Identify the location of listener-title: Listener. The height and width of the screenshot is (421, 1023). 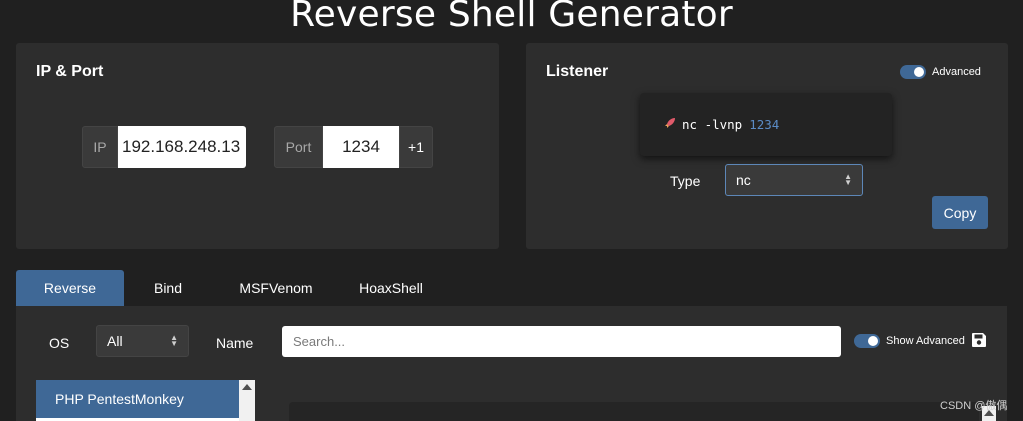
(577, 71).